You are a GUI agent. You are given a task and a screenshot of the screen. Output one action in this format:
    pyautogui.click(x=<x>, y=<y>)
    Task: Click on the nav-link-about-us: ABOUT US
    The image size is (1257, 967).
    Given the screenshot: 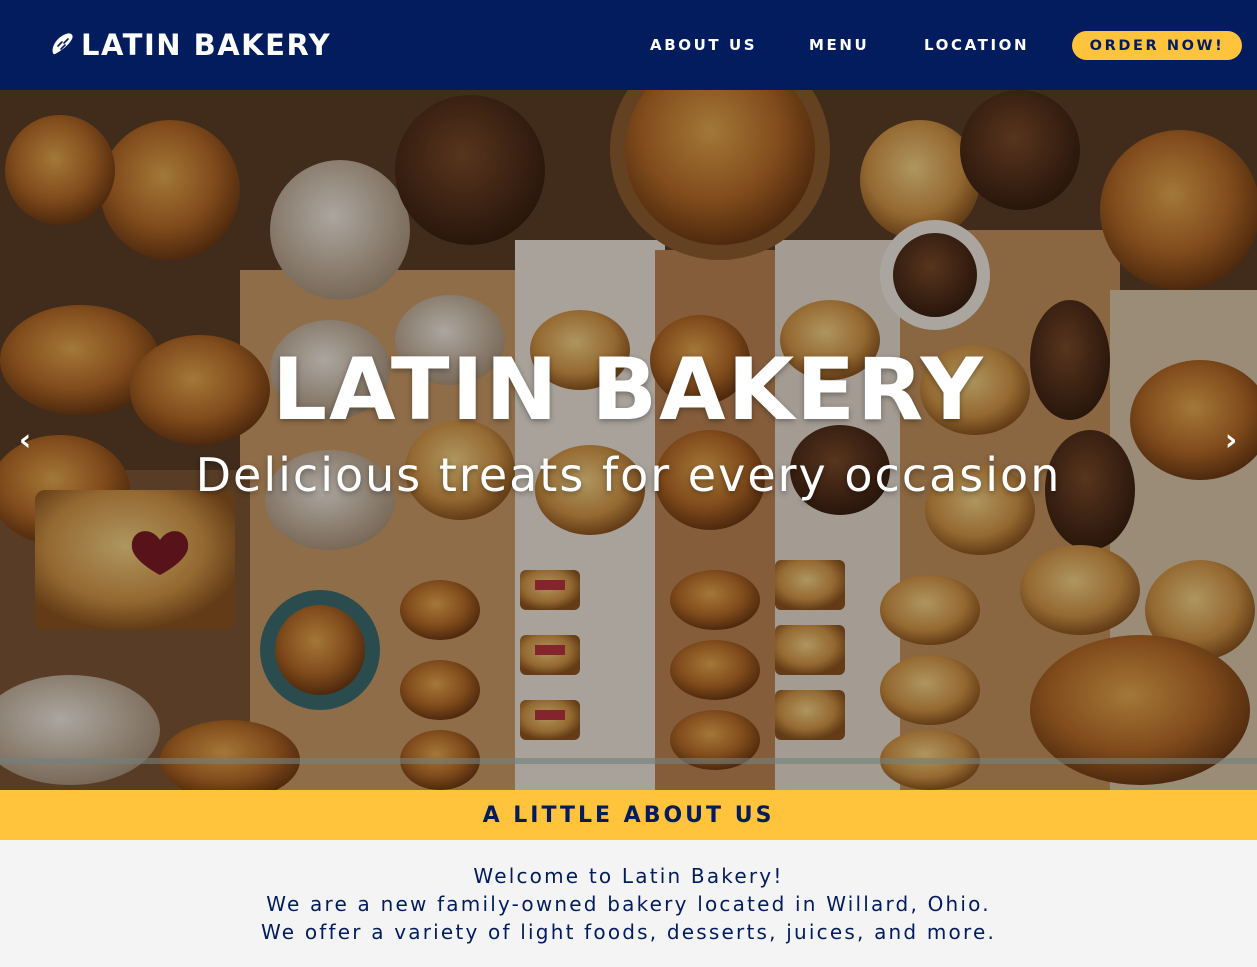 What is the action you would take?
    pyautogui.click(x=703, y=45)
    